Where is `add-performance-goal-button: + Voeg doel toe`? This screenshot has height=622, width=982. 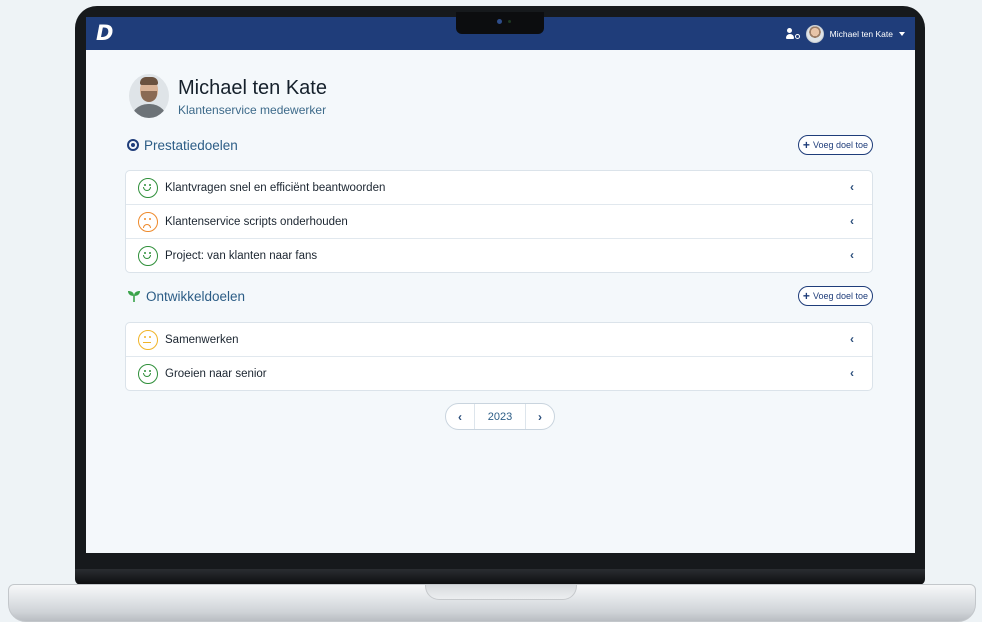 add-performance-goal-button: + Voeg doel toe is located at coordinates (835, 145).